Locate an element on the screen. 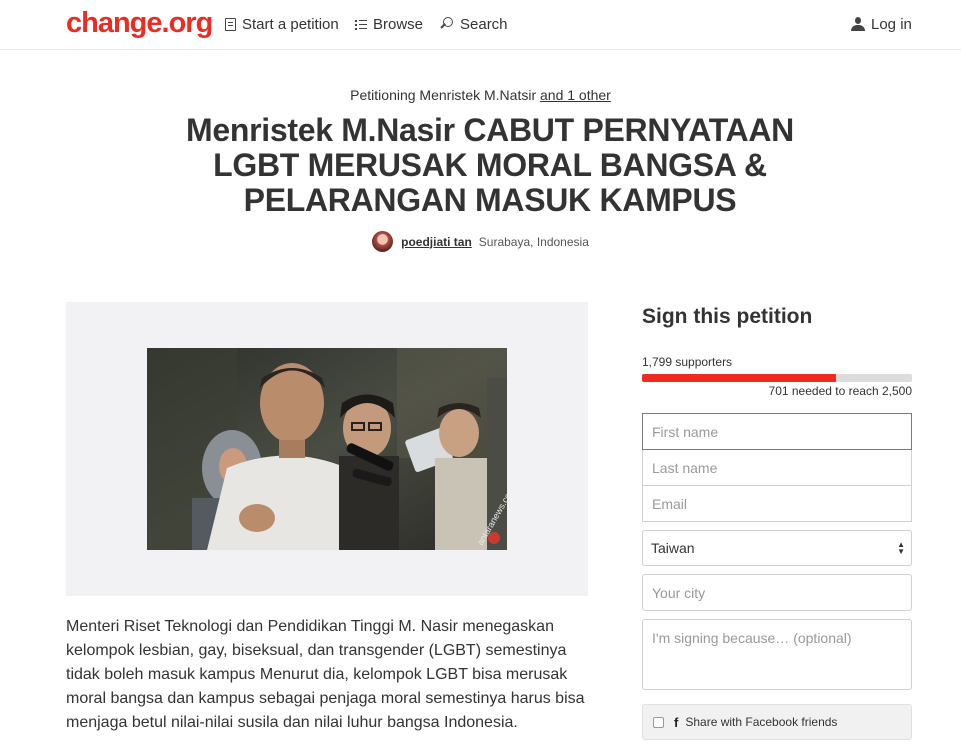 The width and height of the screenshot is (961, 747). city-field is located at coordinates (777, 592).